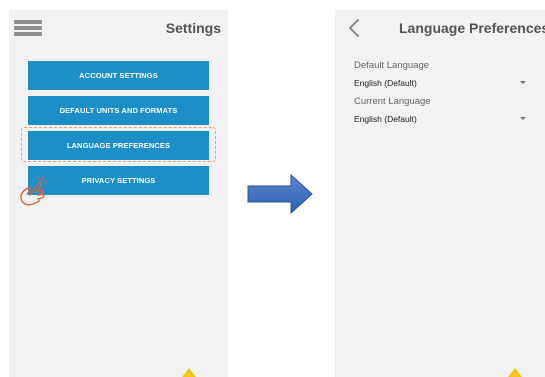 The width and height of the screenshot is (545, 377). Describe the element at coordinates (440, 119) in the screenshot. I see `current-language-select: English (Default)` at that location.